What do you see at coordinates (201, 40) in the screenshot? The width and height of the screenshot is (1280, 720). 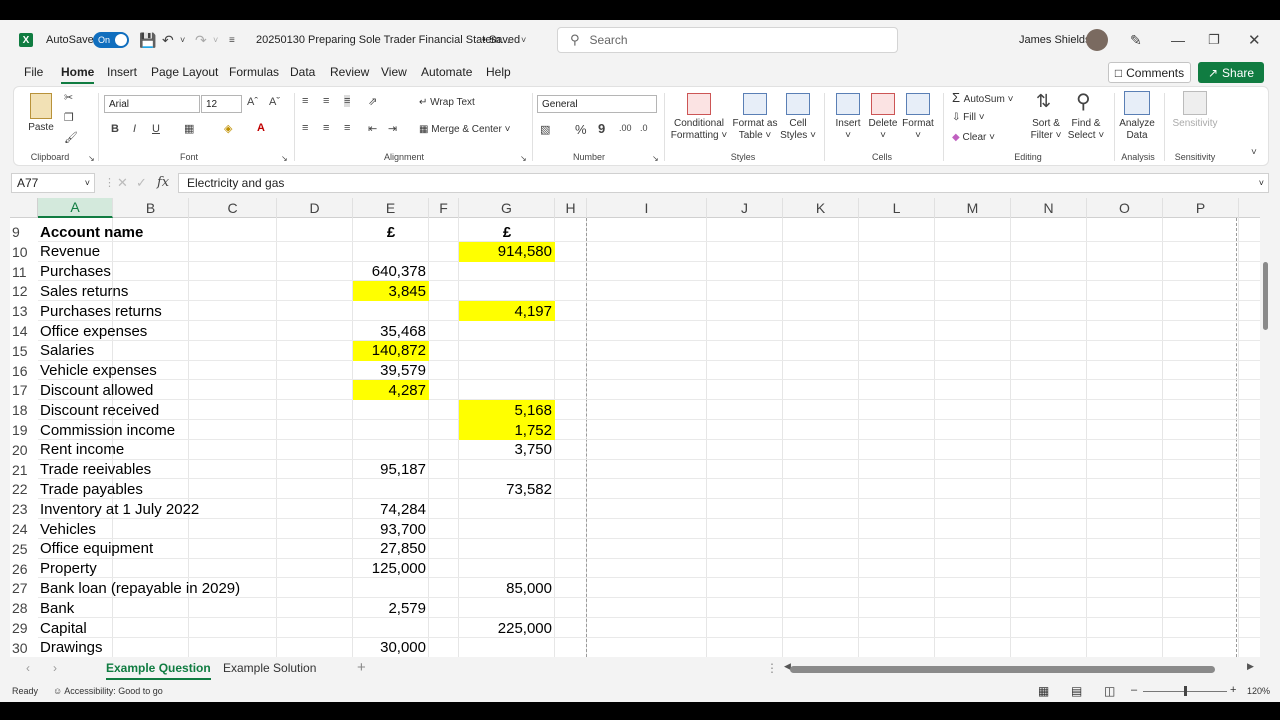 I see `redo-icon: ↷` at bounding box center [201, 40].